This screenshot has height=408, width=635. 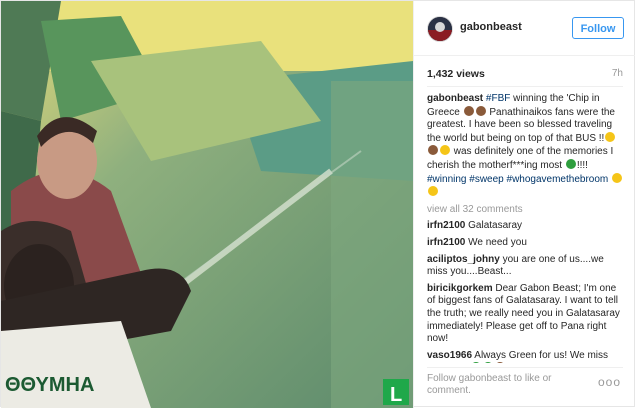 I want to click on channel-watermark: L, so click(x=396, y=395).